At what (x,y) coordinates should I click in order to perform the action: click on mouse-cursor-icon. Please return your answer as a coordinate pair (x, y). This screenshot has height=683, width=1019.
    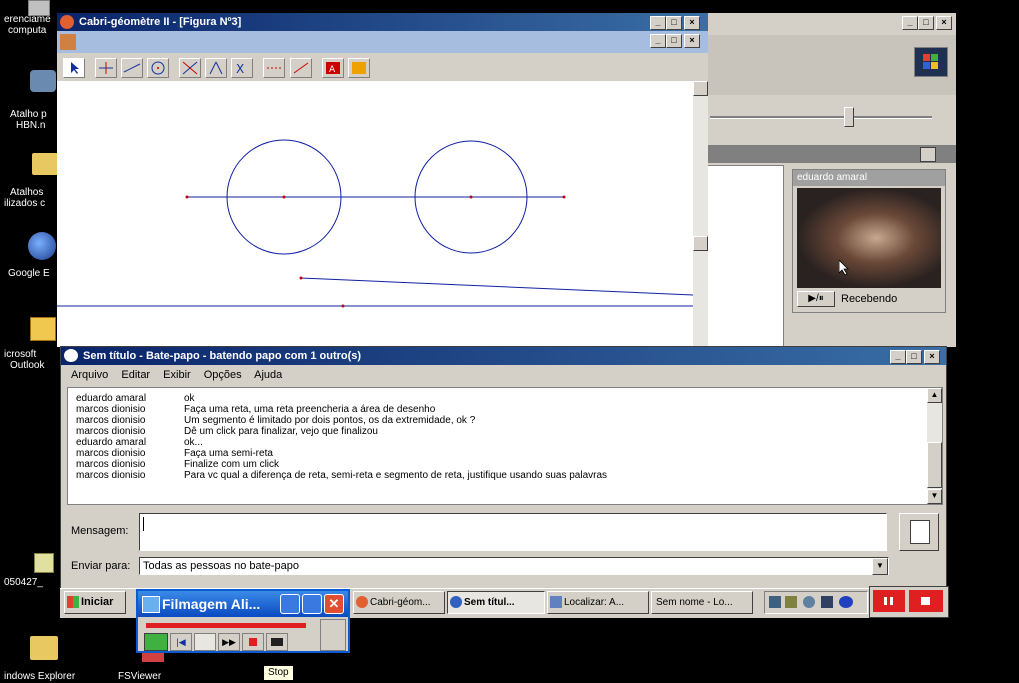
    Looking at the image, I should click on (844, 267).